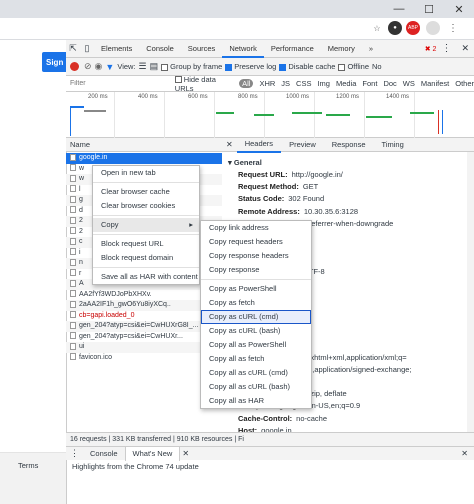 Image resolution: width=474 pixels, height=504 pixels. I want to click on type-filter-ws: WS, so click(409, 83).